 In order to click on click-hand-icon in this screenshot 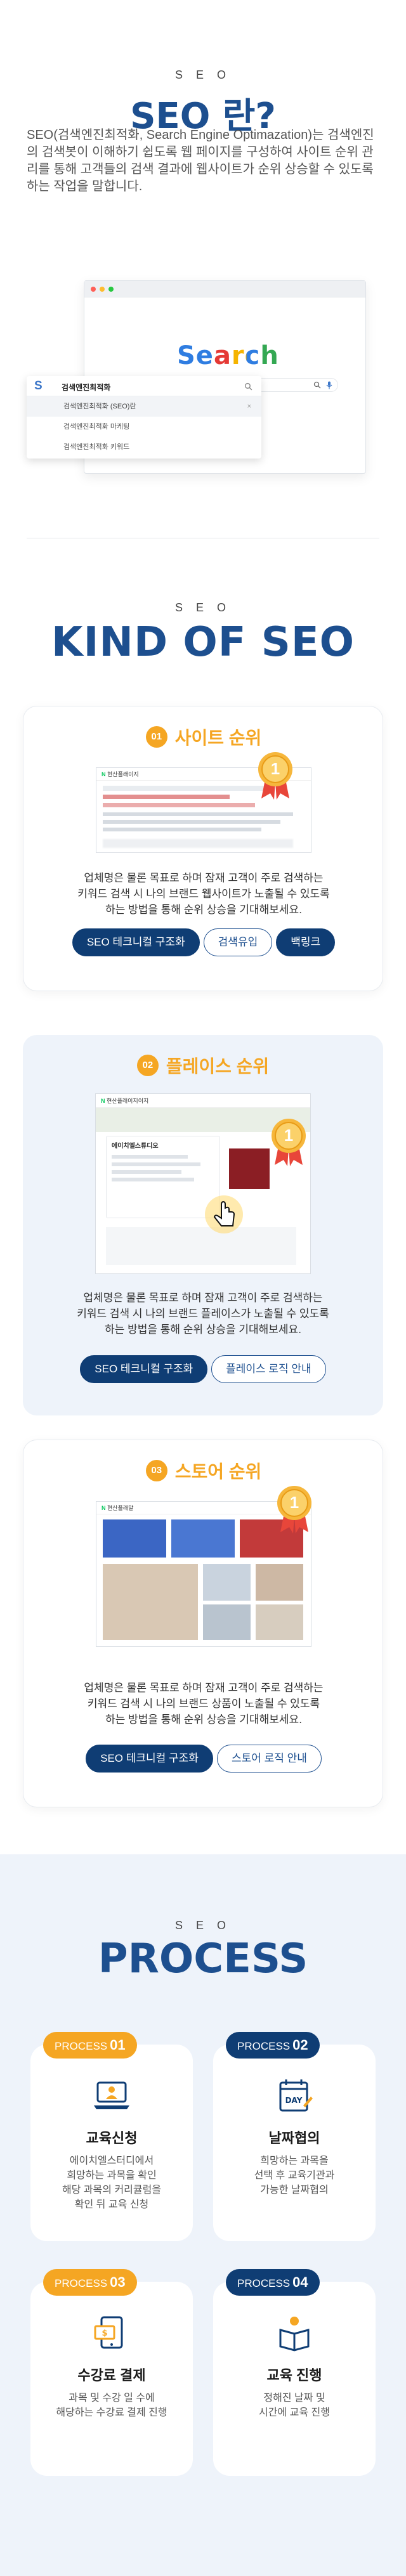, I will do `click(224, 1214)`.